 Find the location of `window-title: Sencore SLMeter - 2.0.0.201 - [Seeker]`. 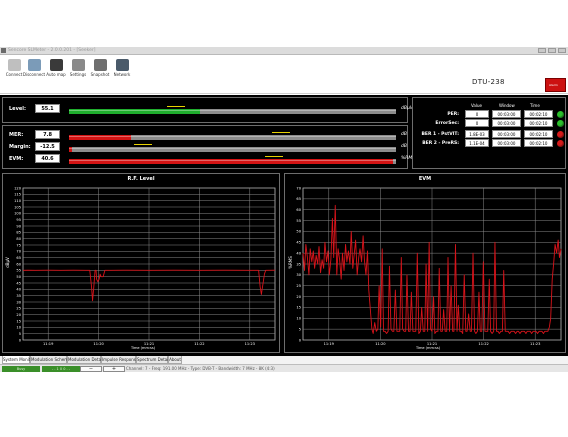

window-title: Sencore SLMeter - 2.0.0.201 - [Seeker] is located at coordinates (52, 50).